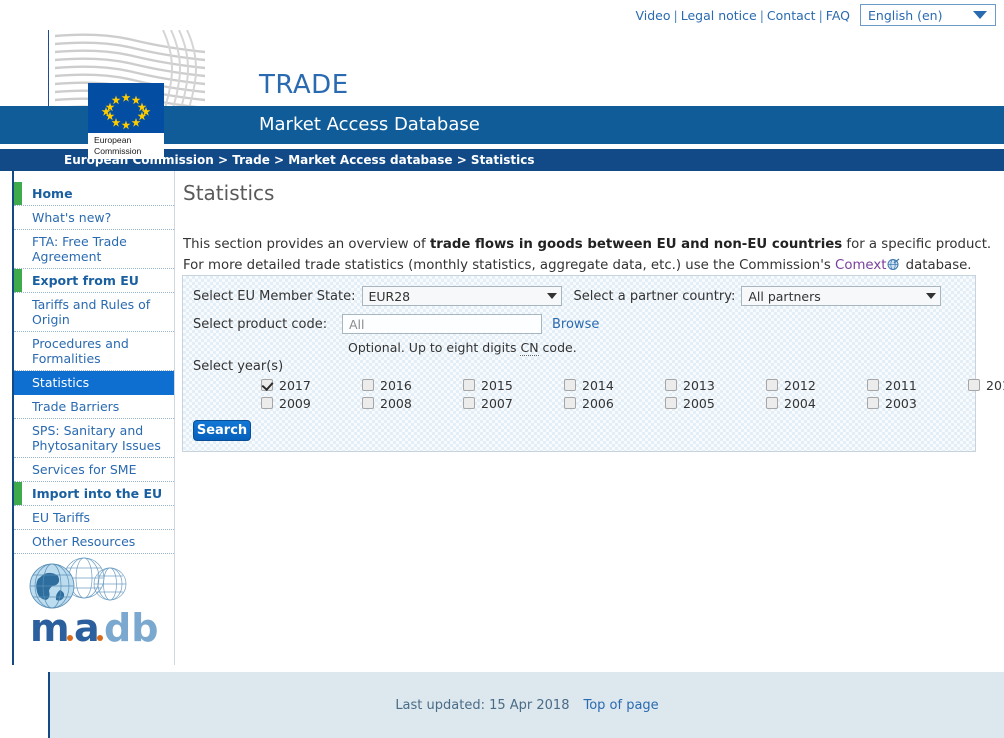 Image resolution: width=1004 pixels, height=738 pixels. What do you see at coordinates (369, 124) in the screenshot?
I see `app-title: Market Access Database` at bounding box center [369, 124].